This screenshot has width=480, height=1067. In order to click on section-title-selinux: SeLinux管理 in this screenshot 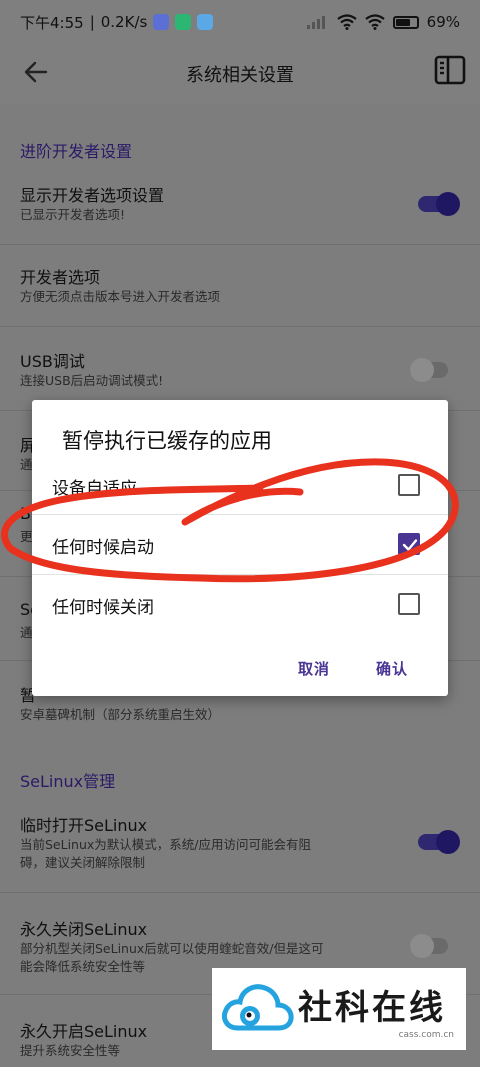, I will do `click(68, 781)`.